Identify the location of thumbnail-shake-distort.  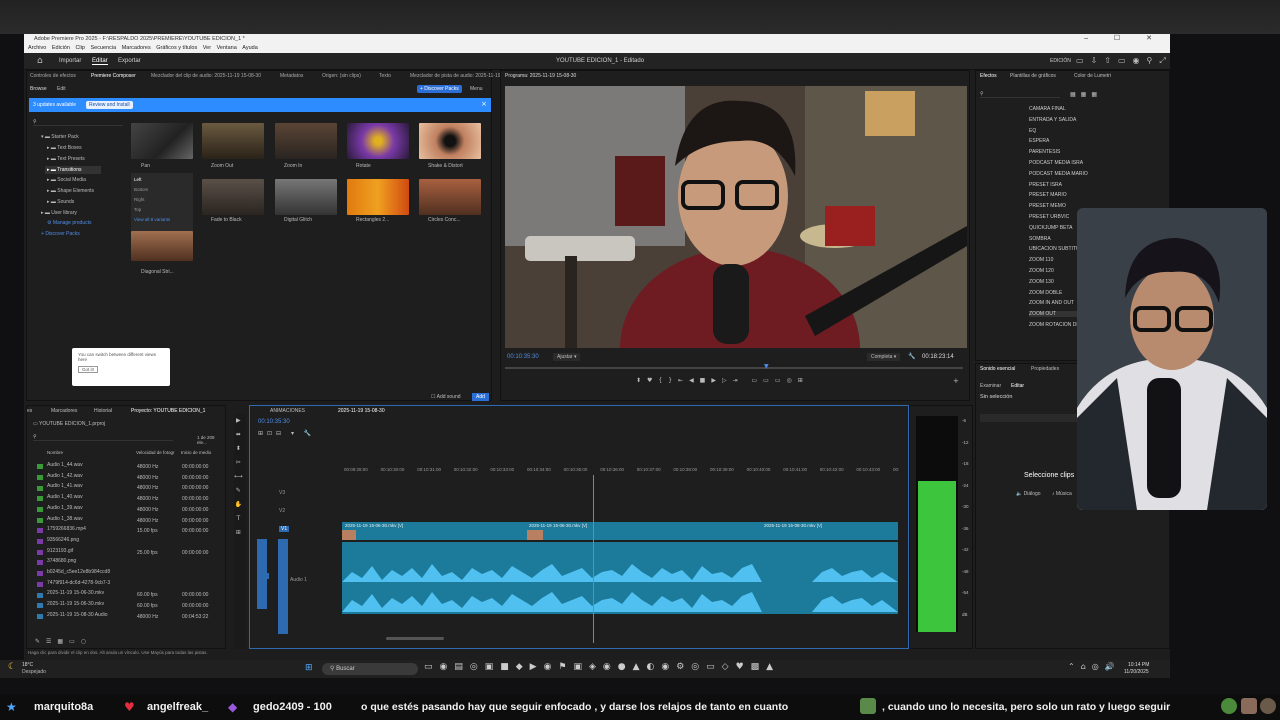
(450, 141).